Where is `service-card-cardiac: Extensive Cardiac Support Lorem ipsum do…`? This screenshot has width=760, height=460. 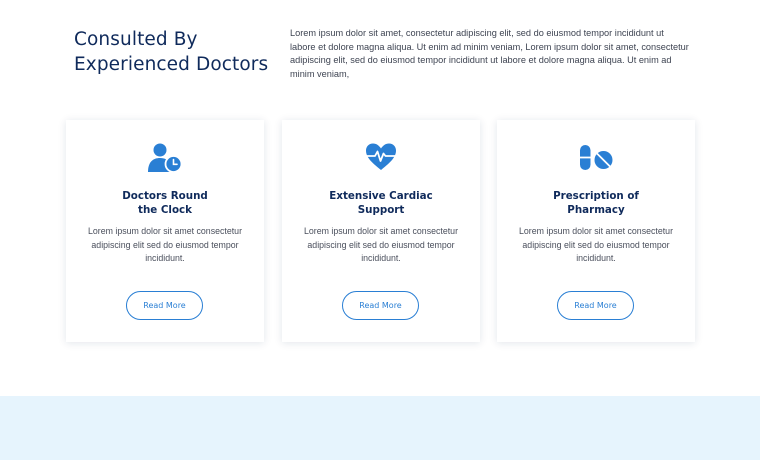
service-card-cardiac: Extensive Cardiac Support Lorem ipsum do… is located at coordinates (381, 231).